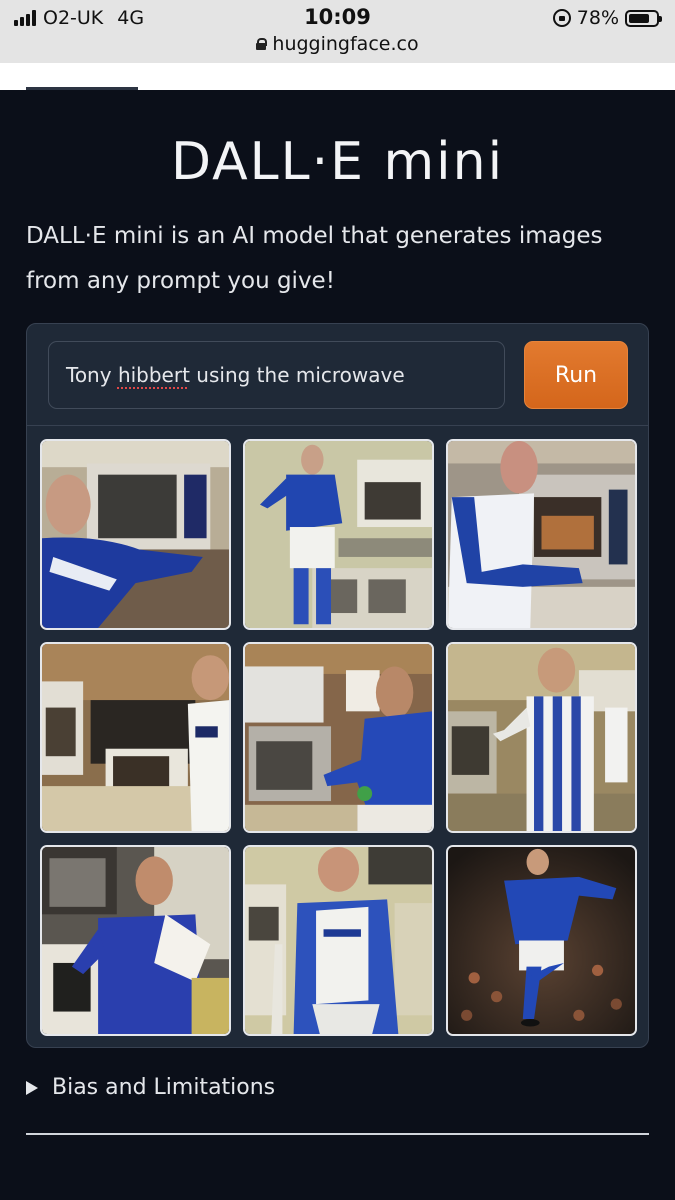 The height and width of the screenshot is (1200, 675). I want to click on bias-limitations-accordion: Bias and Limitations, so click(150, 1087).